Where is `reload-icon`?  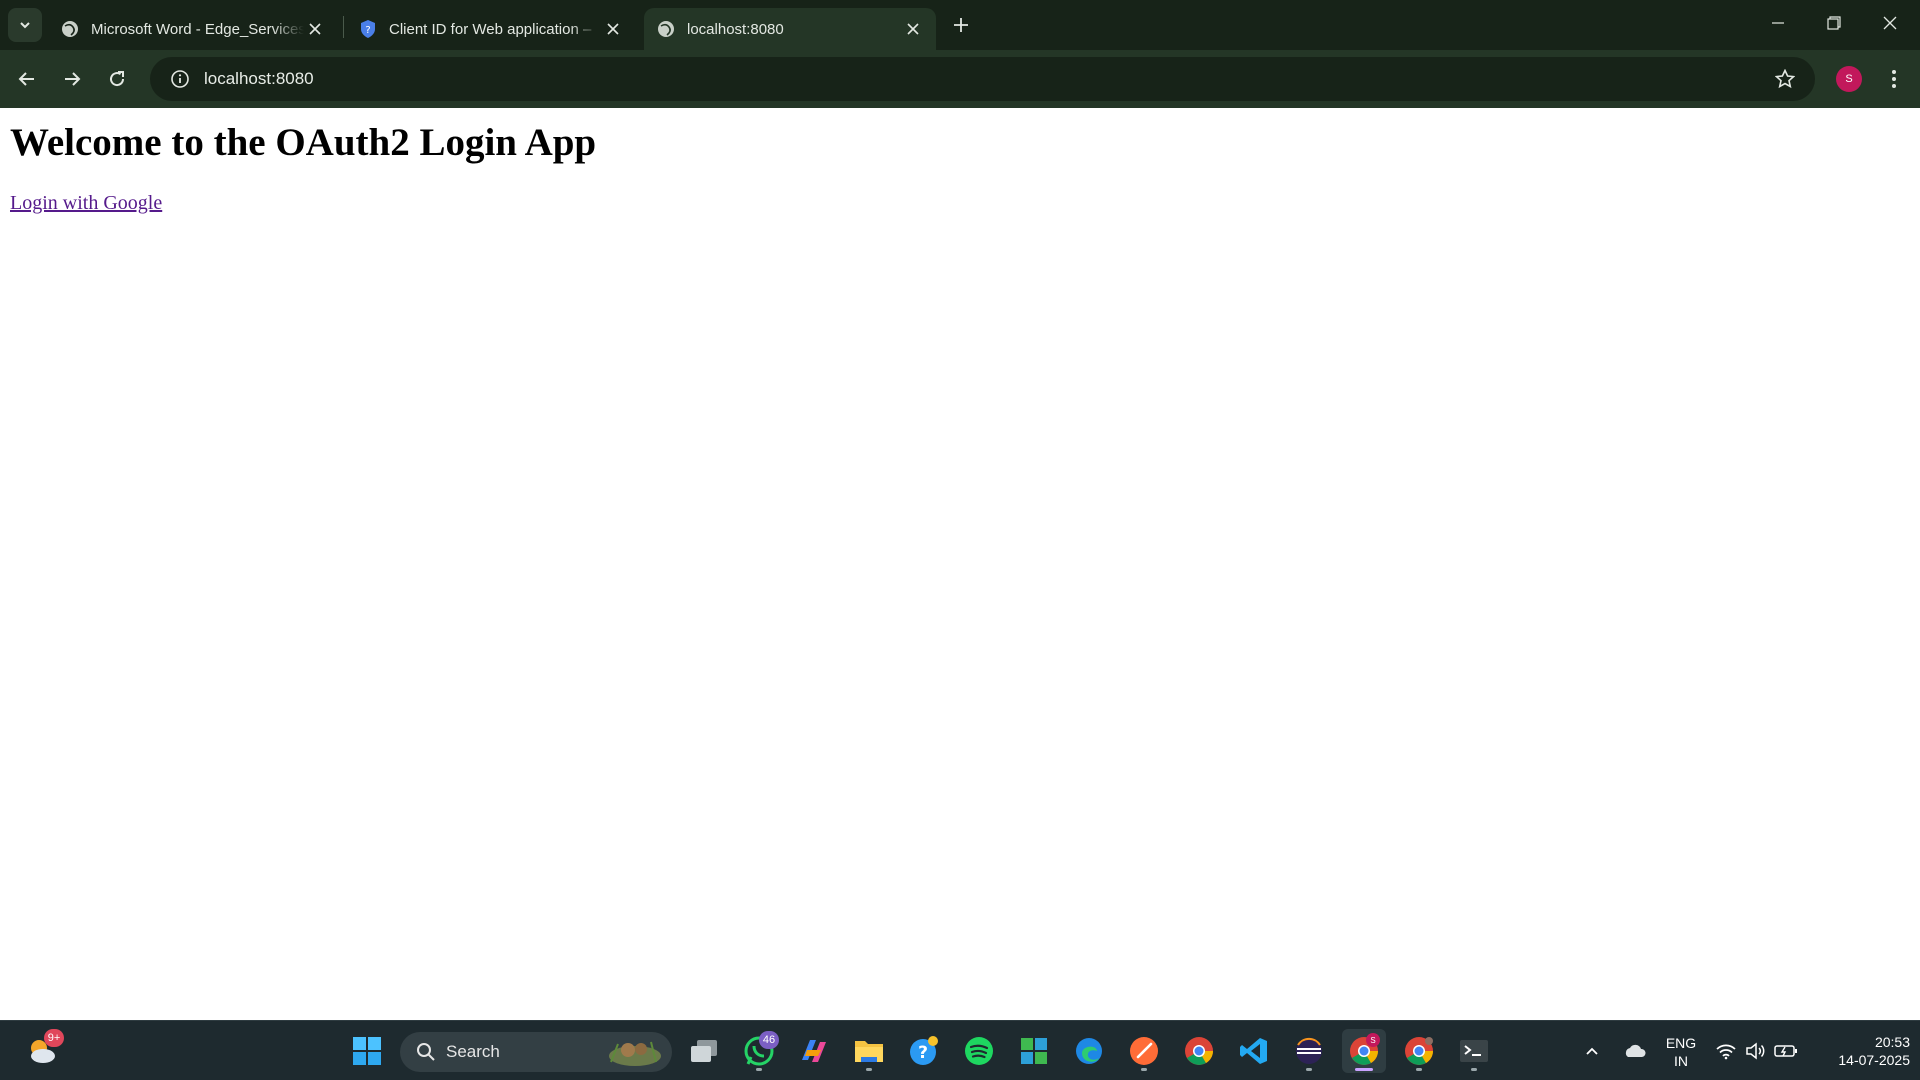 reload-icon is located at coordinates (117, 79).